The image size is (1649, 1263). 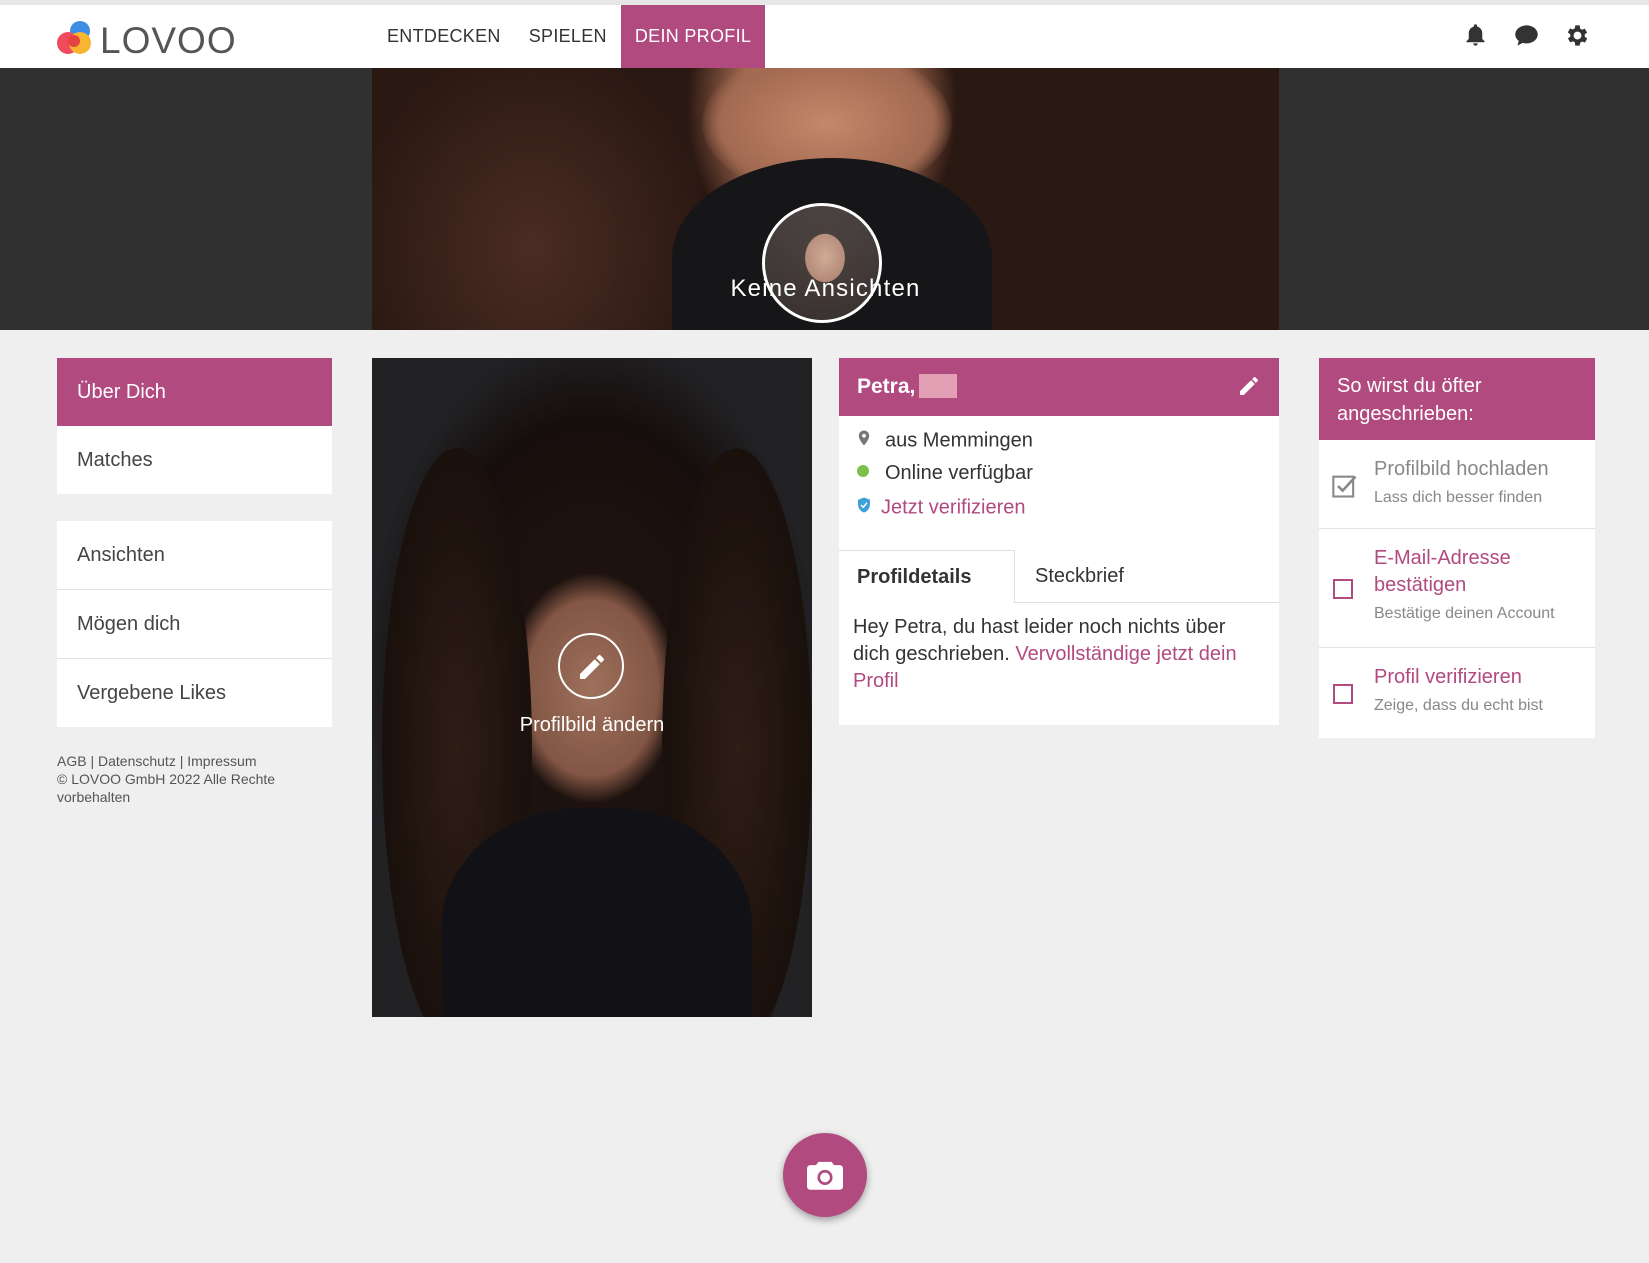 What do you see at coordinates (1079, 576) in the screenshot?
I see `tab-steckbrief: Steckbrief` at bounding box center [1079, 576].